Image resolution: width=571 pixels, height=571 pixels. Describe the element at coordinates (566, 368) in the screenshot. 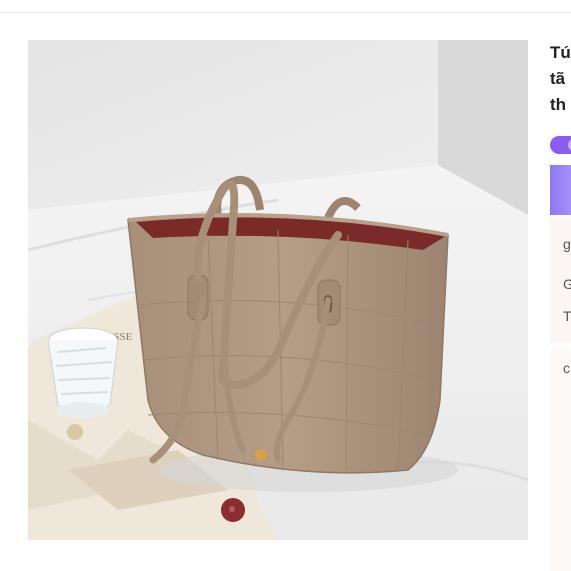

I see `shipping-line: c` at that location.